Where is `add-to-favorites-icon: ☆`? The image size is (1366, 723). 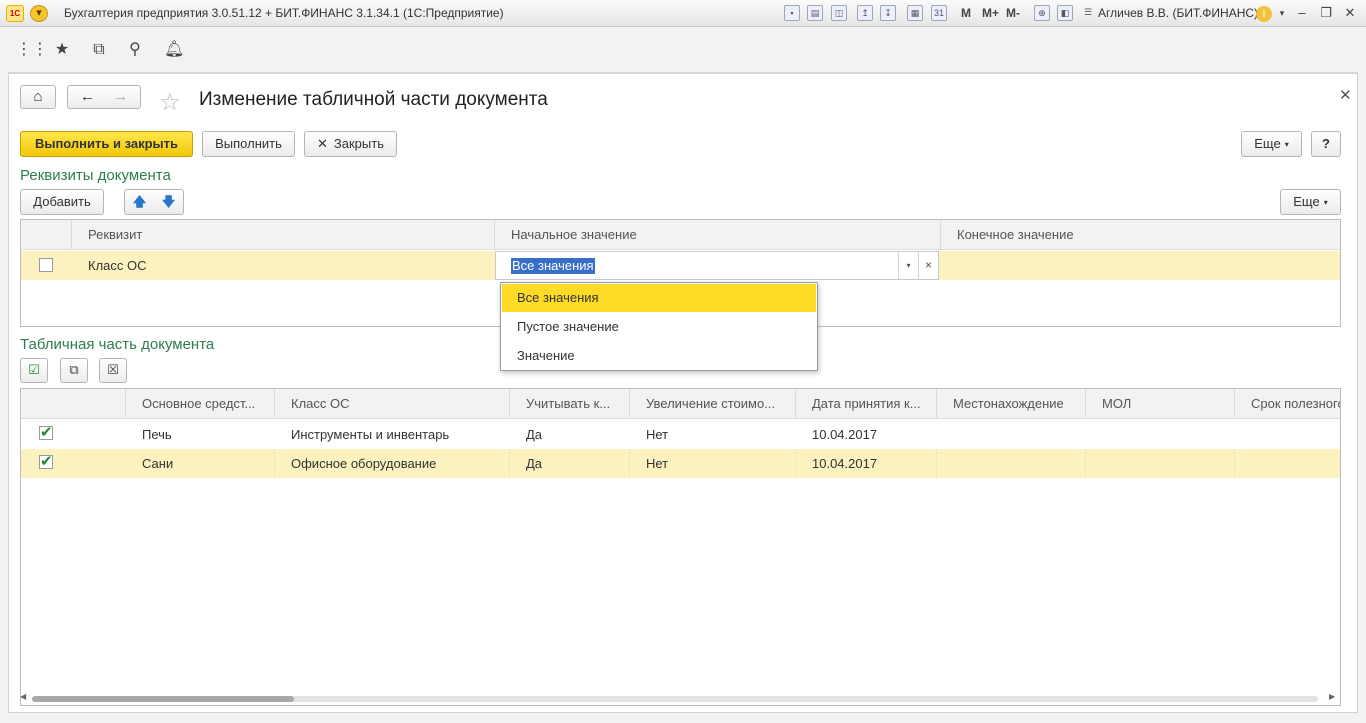 add-to-favorites-icon: ☆ is located at coordinates (170, 102).